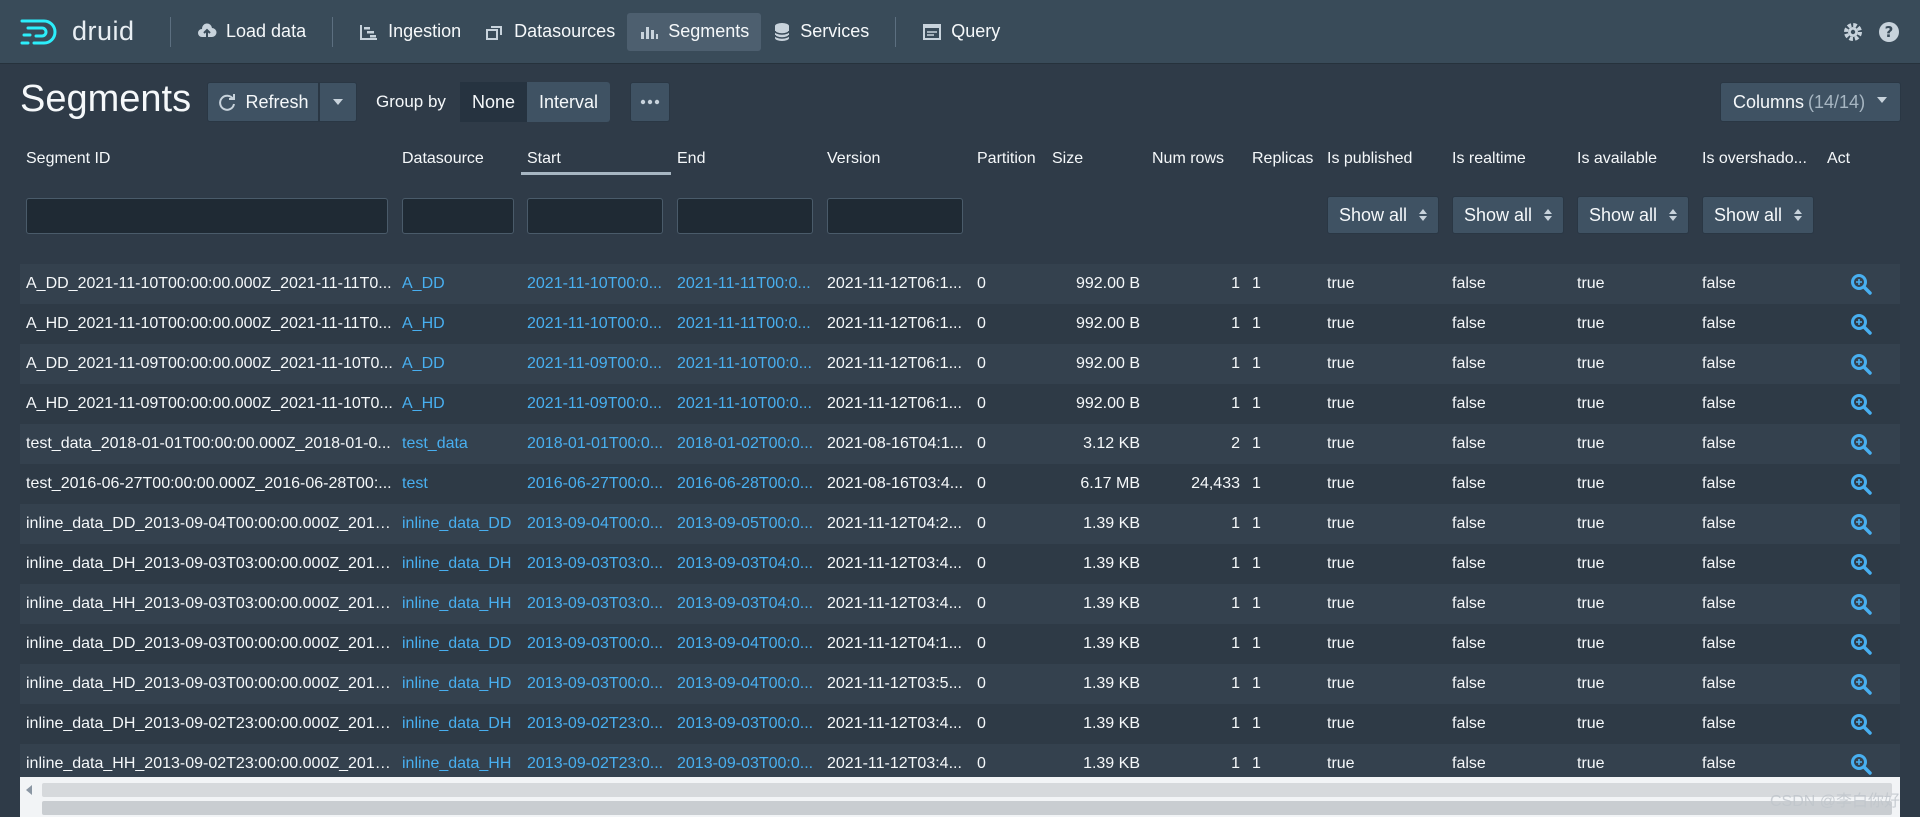  Describe the element at coordinates (1633, 159) in the screenshot. I see `column-header-is-available: Is available` at that location.